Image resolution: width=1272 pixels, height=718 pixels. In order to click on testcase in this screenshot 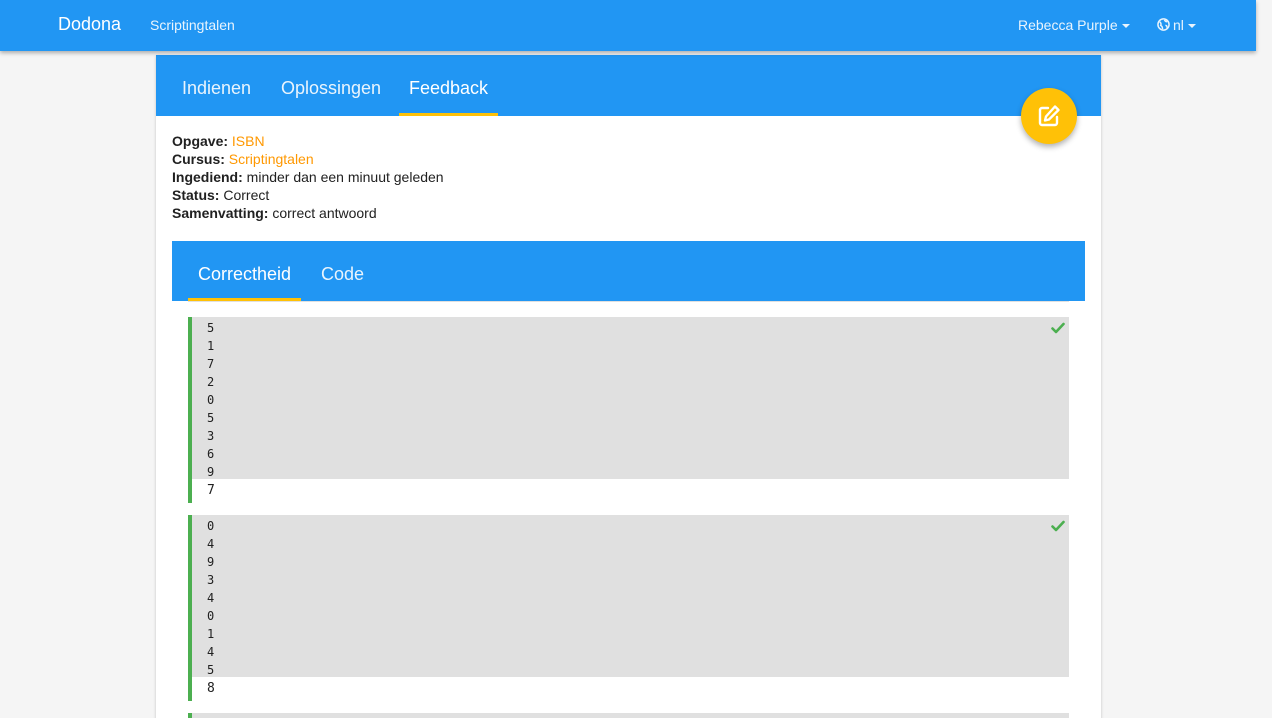, I will do `click(628, 715)`.